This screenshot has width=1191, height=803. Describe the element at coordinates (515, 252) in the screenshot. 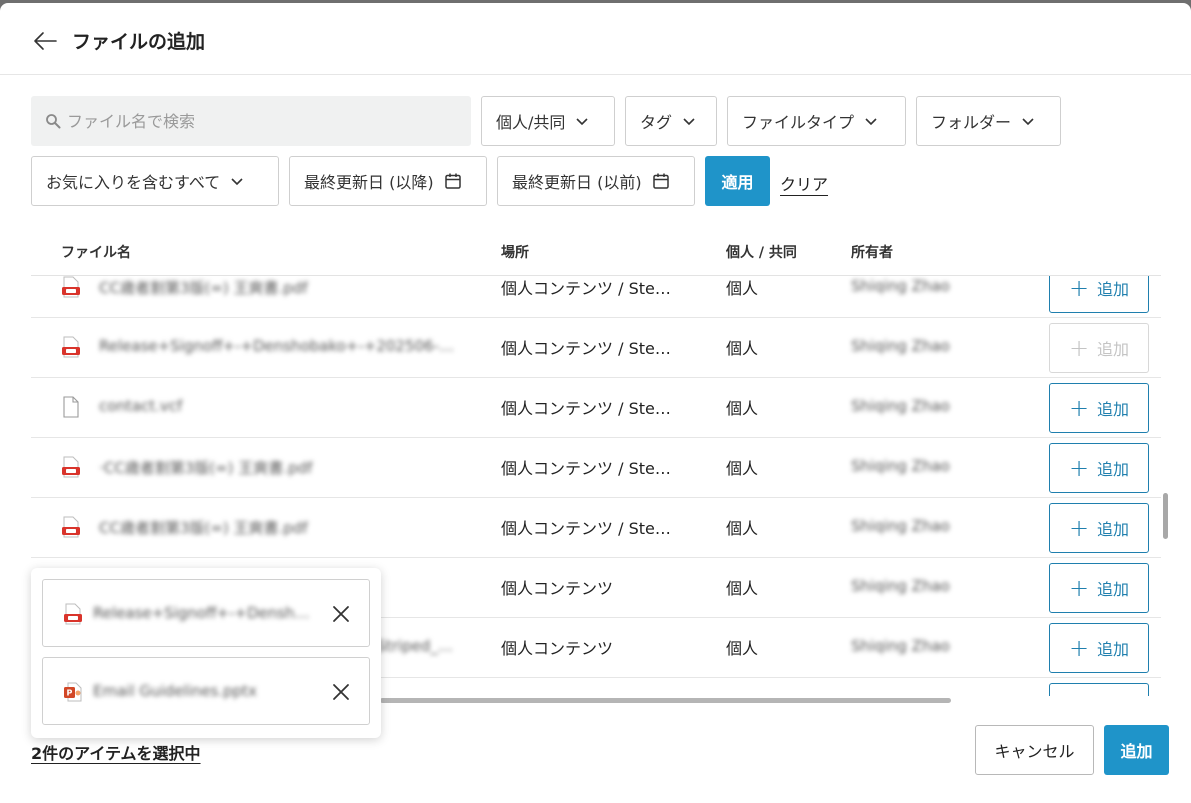

I see `column-header-location: 場所` at that location.